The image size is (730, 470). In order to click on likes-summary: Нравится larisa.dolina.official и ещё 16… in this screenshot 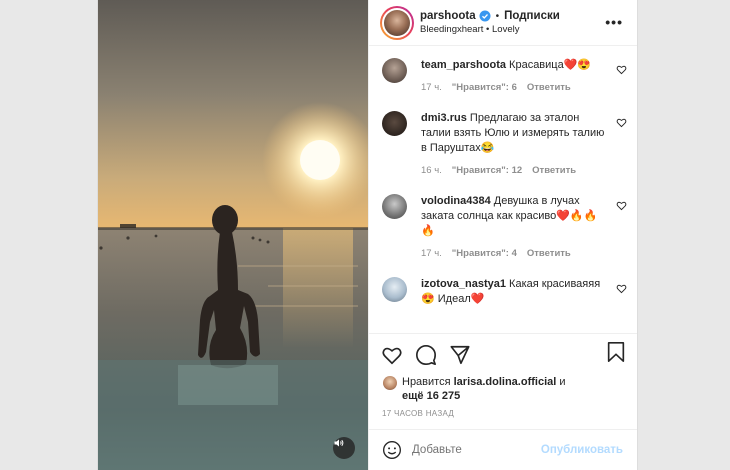, I will do `click(503, 389)`.